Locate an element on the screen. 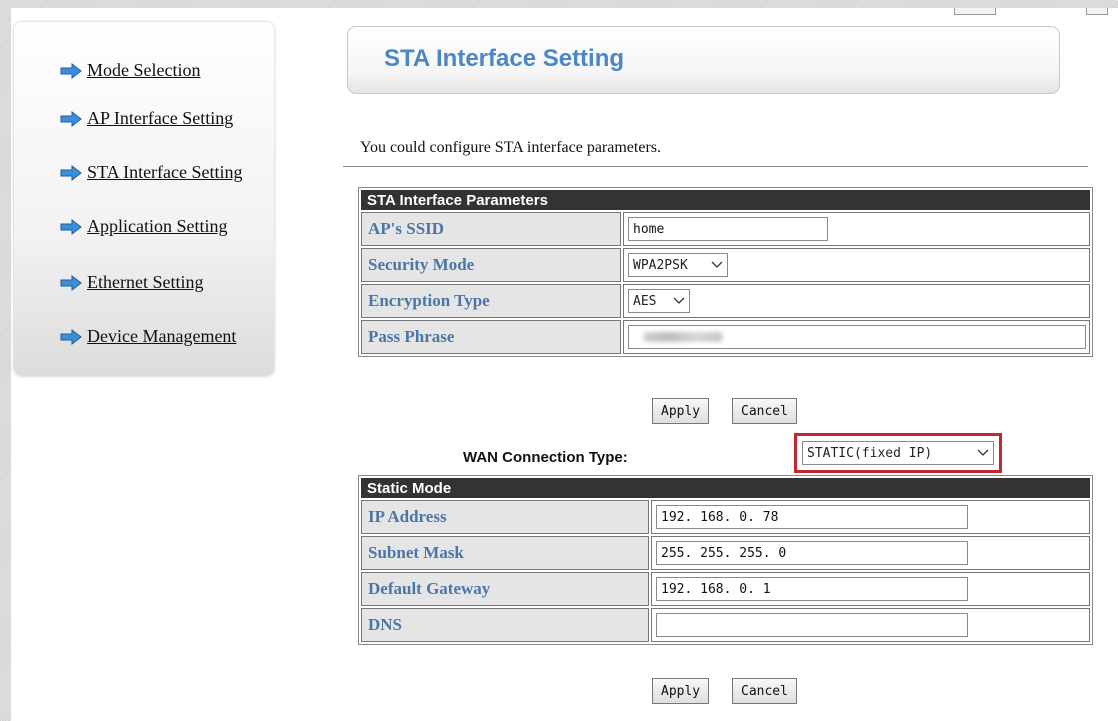 The width and height of the screenshot is (1118, 721). apply-button: Apply is located at coordinates (681, 411).